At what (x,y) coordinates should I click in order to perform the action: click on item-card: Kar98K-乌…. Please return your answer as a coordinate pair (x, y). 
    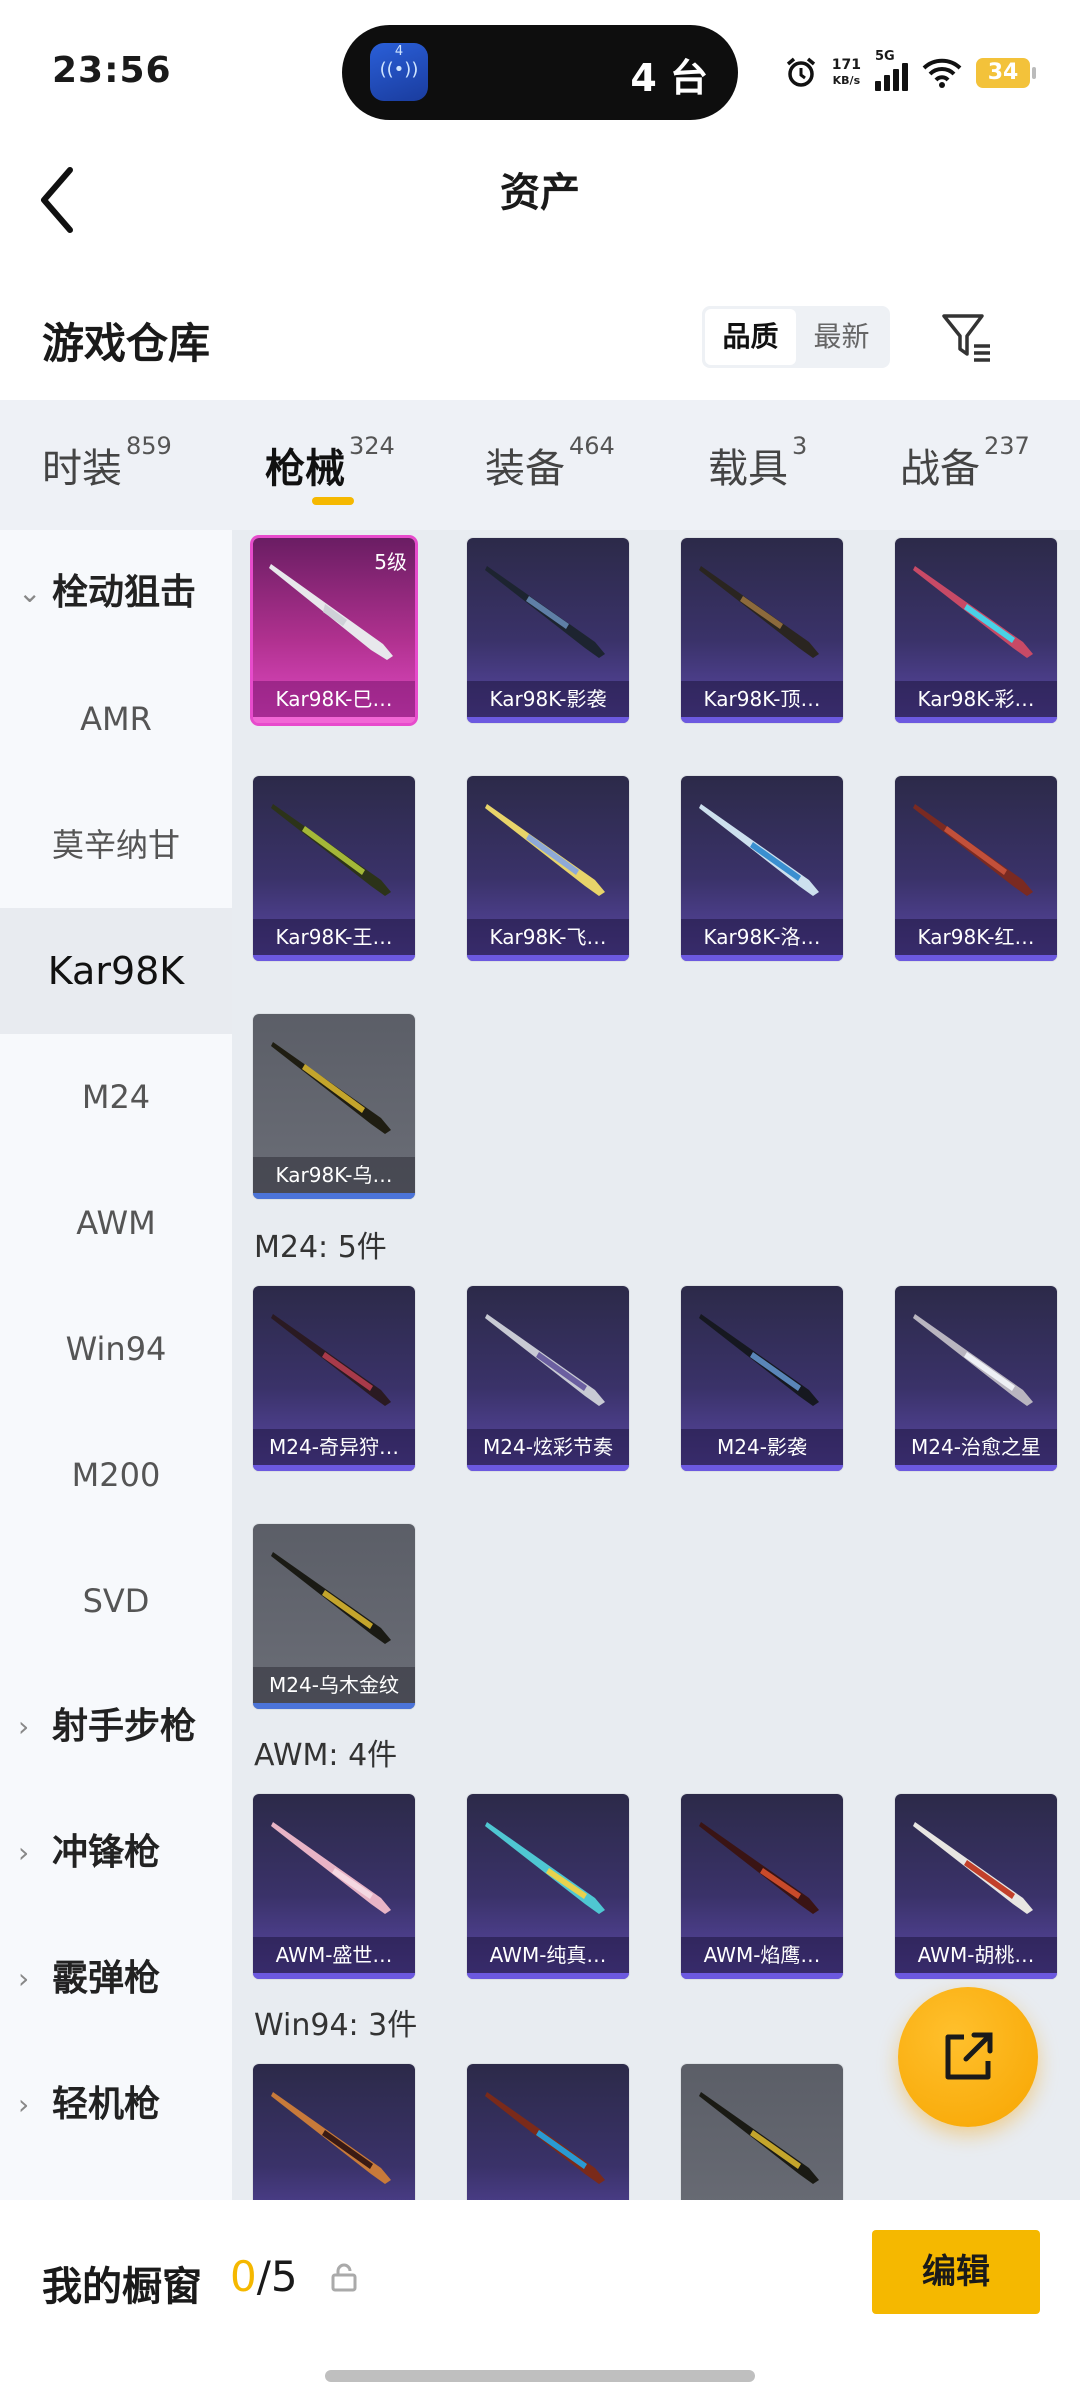
    Looking at the image, I should click on (334, 1106).